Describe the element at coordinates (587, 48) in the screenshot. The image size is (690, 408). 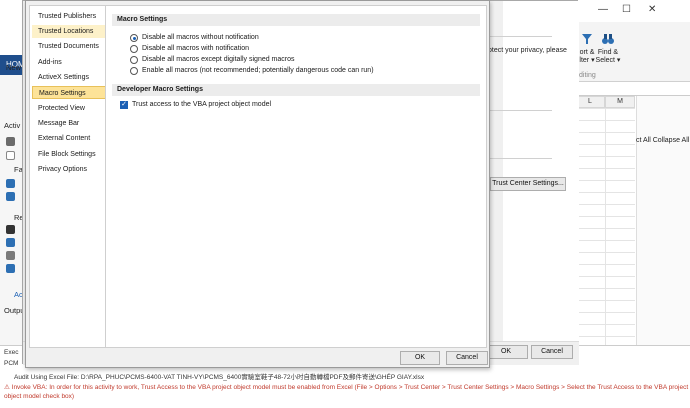
I see `sort-filter-button: ort & lter ▾` at that location.